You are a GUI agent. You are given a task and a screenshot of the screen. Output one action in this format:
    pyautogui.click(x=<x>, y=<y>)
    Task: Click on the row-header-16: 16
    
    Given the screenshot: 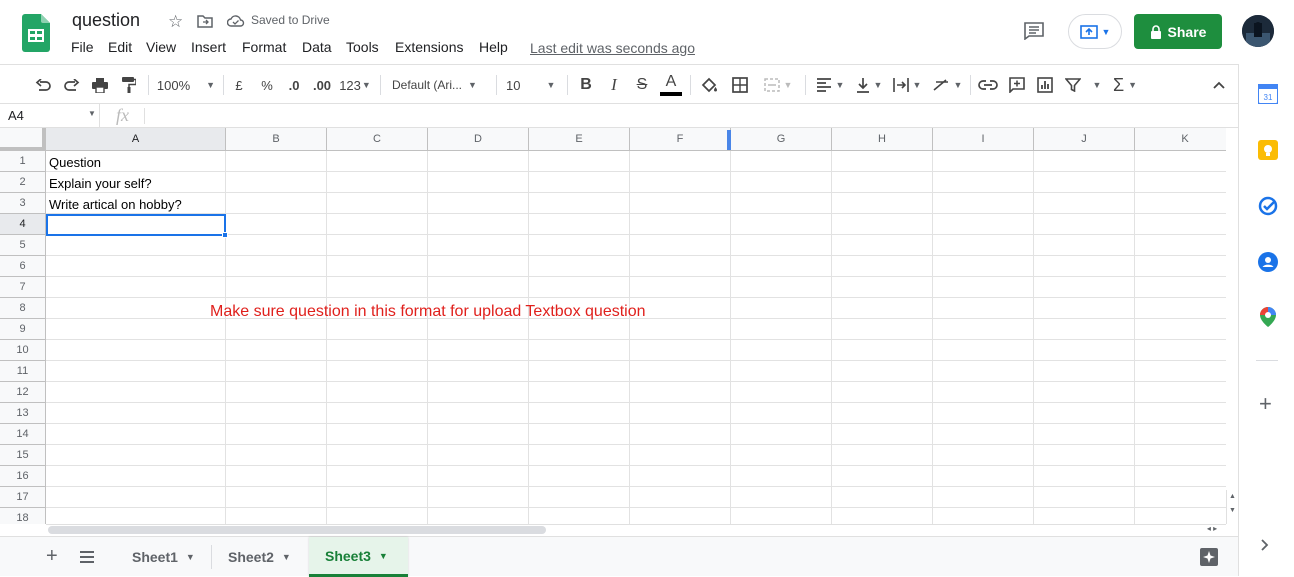 What is the action you would take?
    pyautogui.click(x=23, y=476)
    